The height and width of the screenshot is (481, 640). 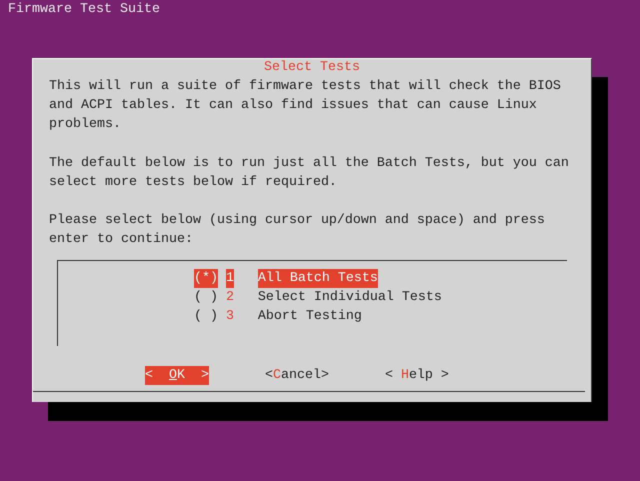 What do you see at coordinates (176, 375) in the screenshot?
I see `ok-button: < OK >` at bounding box center [176, 375].